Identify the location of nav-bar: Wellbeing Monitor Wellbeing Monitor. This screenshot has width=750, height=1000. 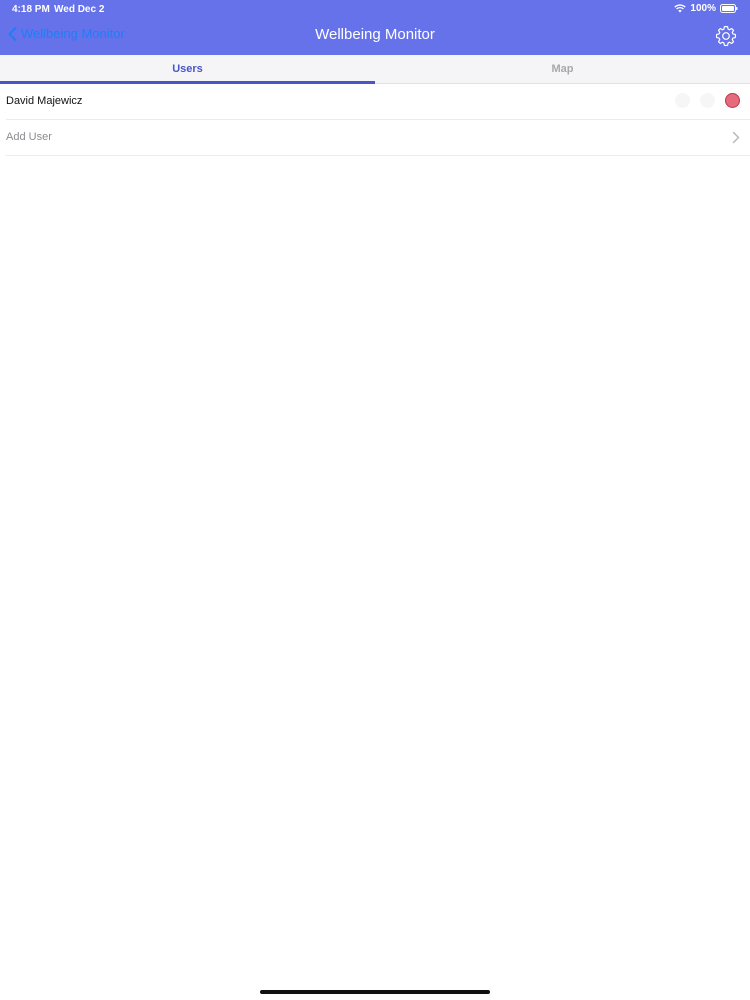
(375, 36).